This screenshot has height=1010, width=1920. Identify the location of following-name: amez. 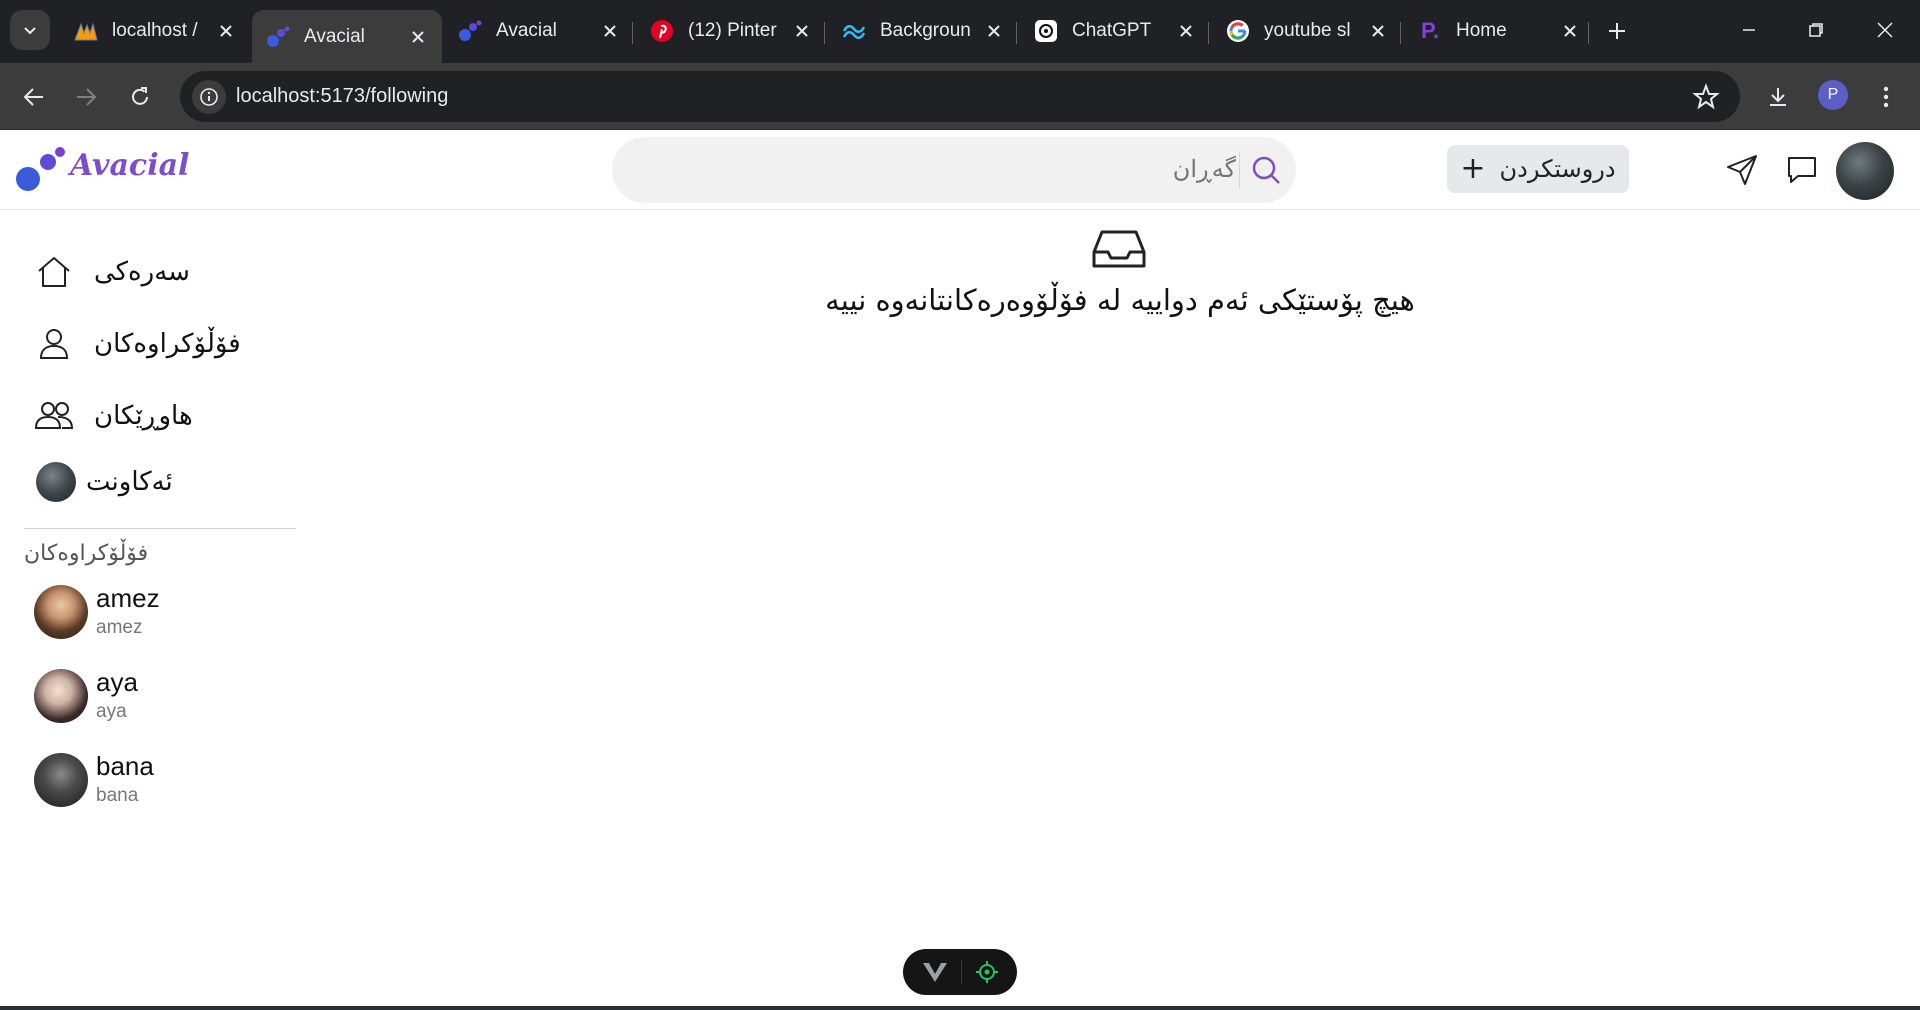
(128, 598).